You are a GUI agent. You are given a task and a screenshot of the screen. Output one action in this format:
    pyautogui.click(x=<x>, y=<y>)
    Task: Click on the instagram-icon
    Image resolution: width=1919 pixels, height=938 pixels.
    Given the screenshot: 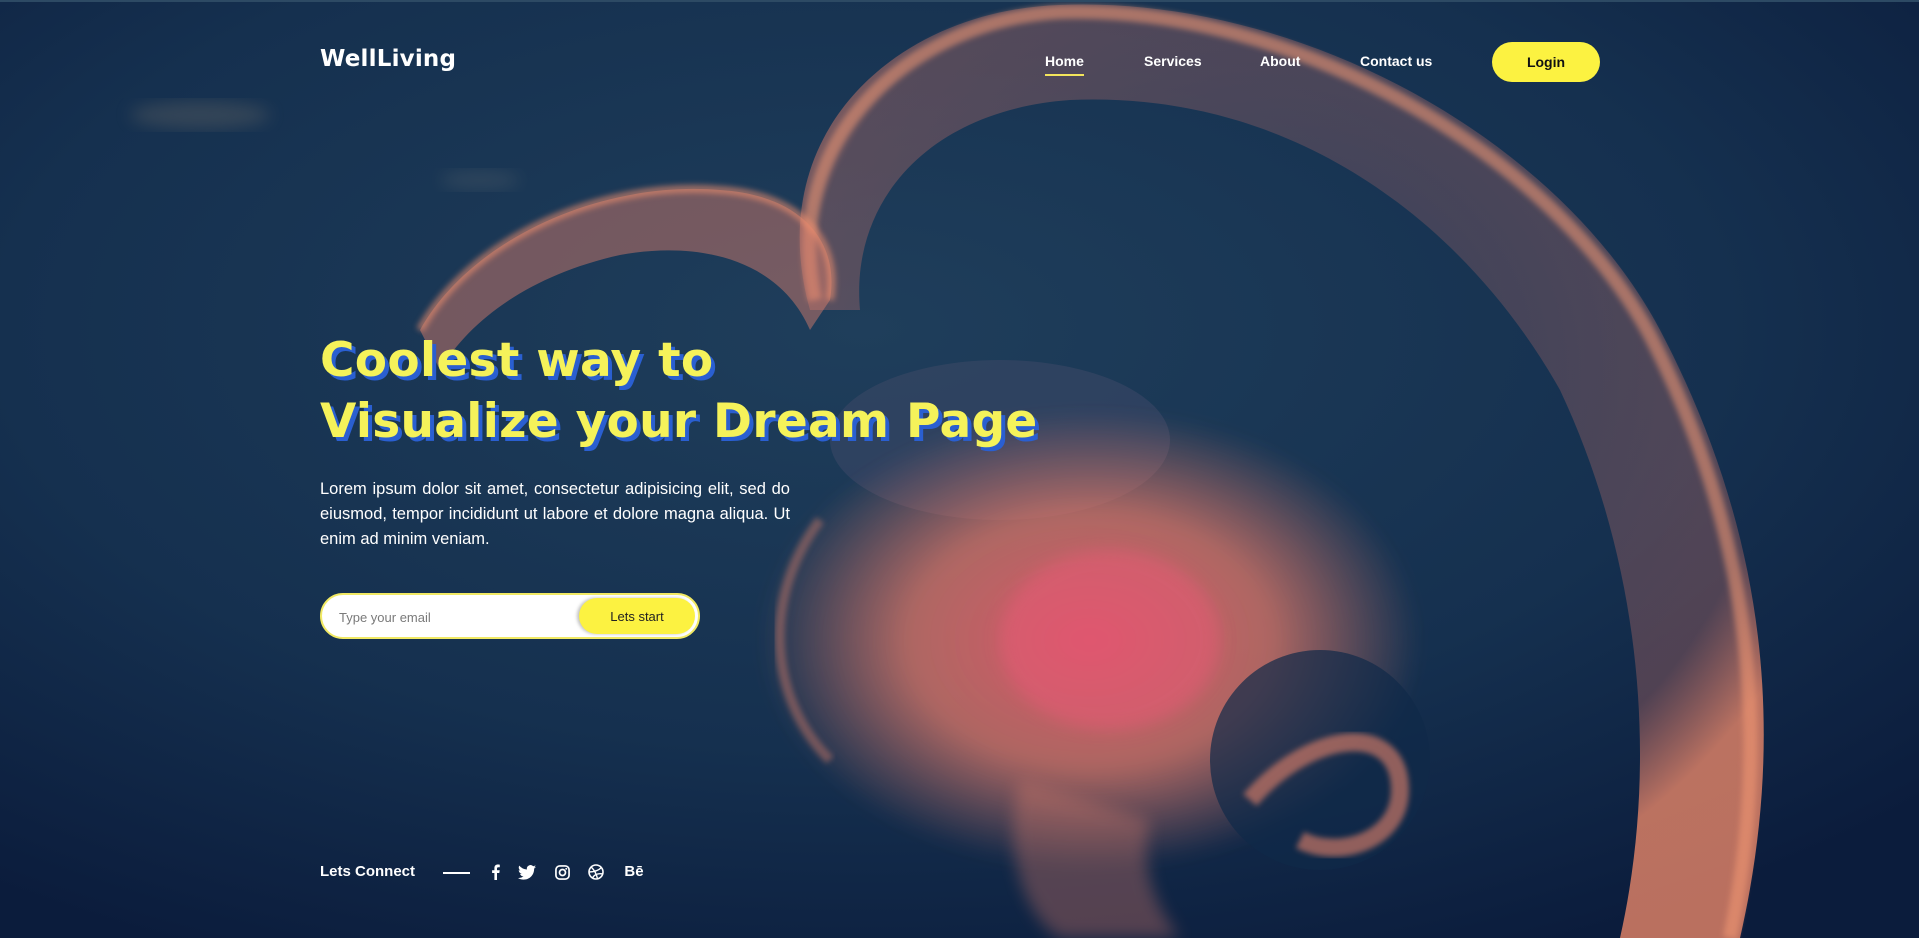 What is the action you would take?
    pyautogui.click(x=562, y=872)
    